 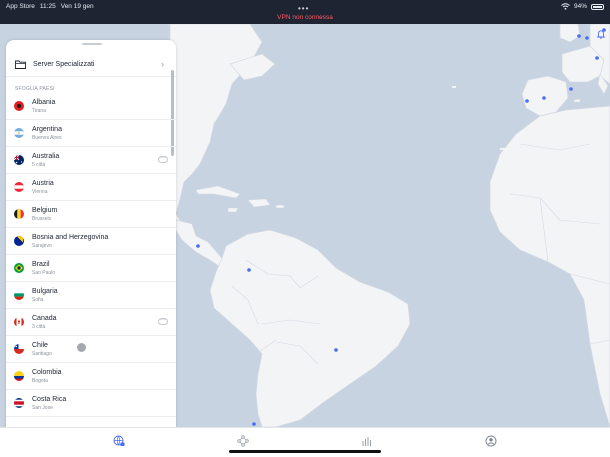 I want to click on vpn-status-text: VPN non connessa, so click(x=305, y=17).